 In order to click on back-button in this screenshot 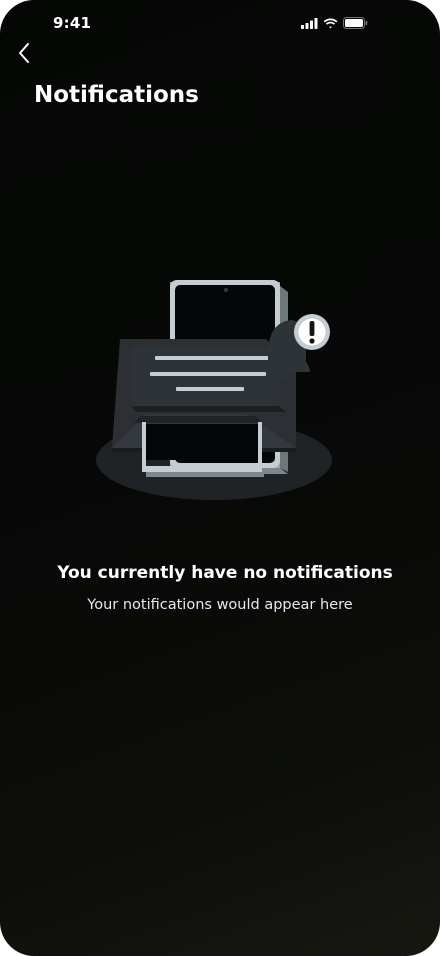, I will do `click(24, 53)`.